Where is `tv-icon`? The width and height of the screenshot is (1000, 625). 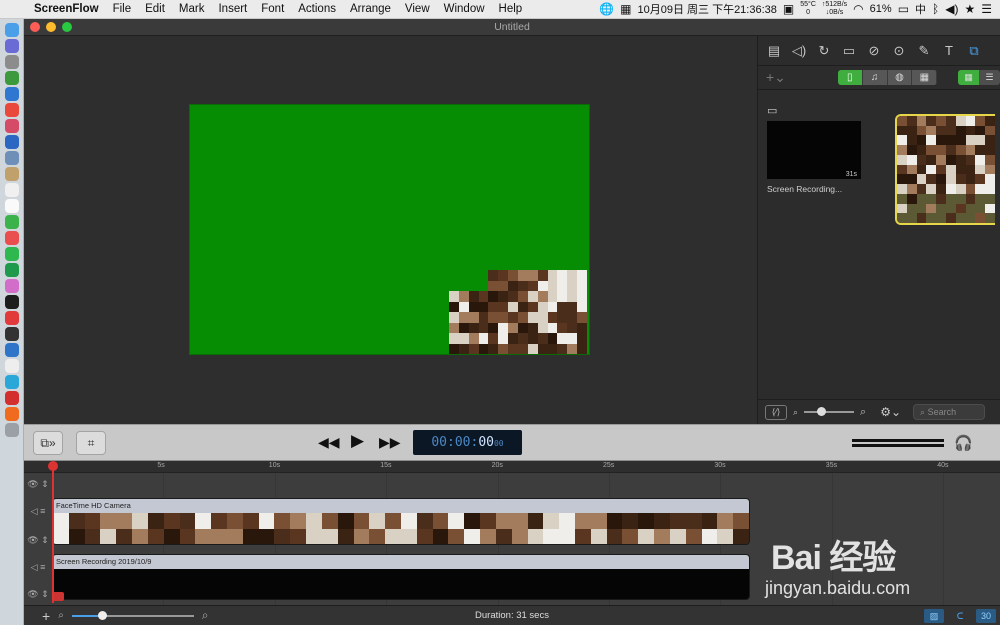
tv-icon is located at coordinates (11, 302).